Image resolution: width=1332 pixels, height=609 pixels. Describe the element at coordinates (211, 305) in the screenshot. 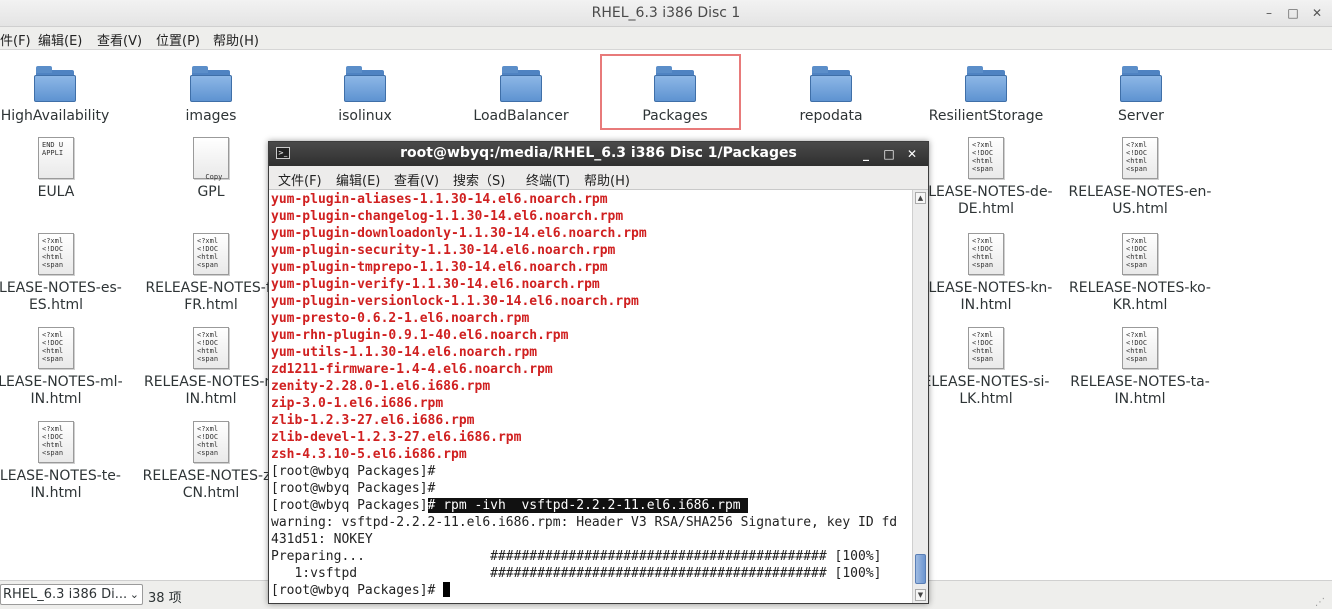

I see `file-label: FR.html` at that location.